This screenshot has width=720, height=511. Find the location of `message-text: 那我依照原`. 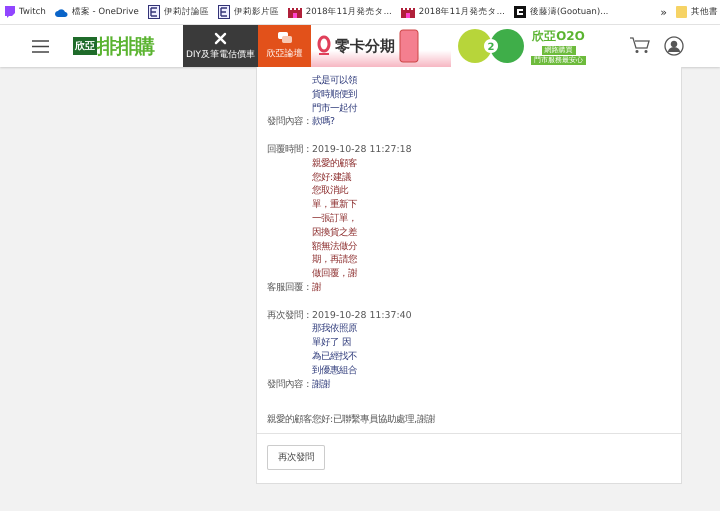

message-text: 那我依照原 is located at coordinates (334, 329).